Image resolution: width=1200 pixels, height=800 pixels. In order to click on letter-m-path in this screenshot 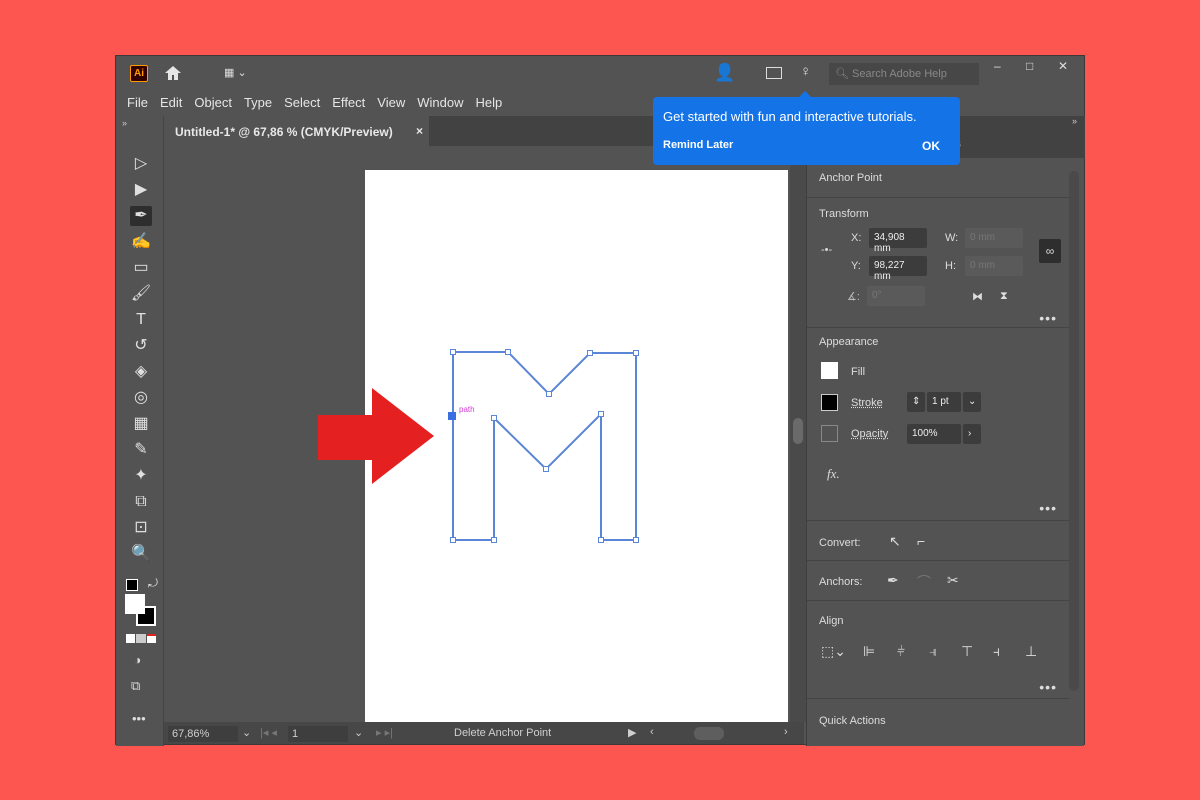, I will do `click(544, 446)`.